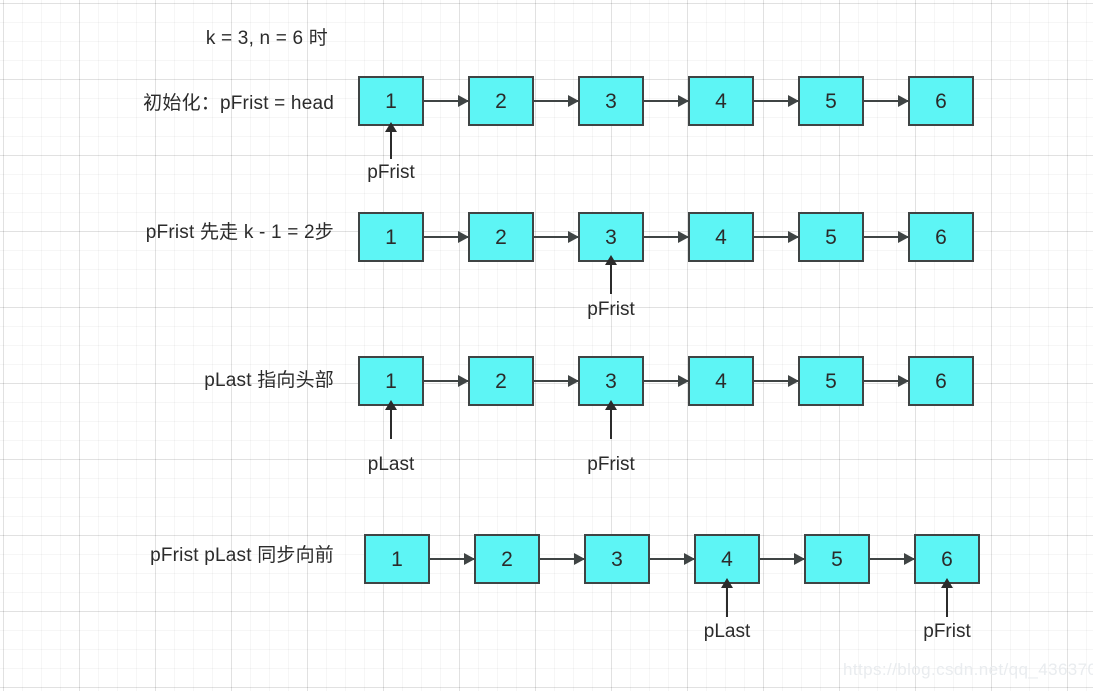  What do you see at coordinates (238, 103) in the screenshot?
I see `row-caption: 初始化：pFrist = head` at bounding box center [238, 103].